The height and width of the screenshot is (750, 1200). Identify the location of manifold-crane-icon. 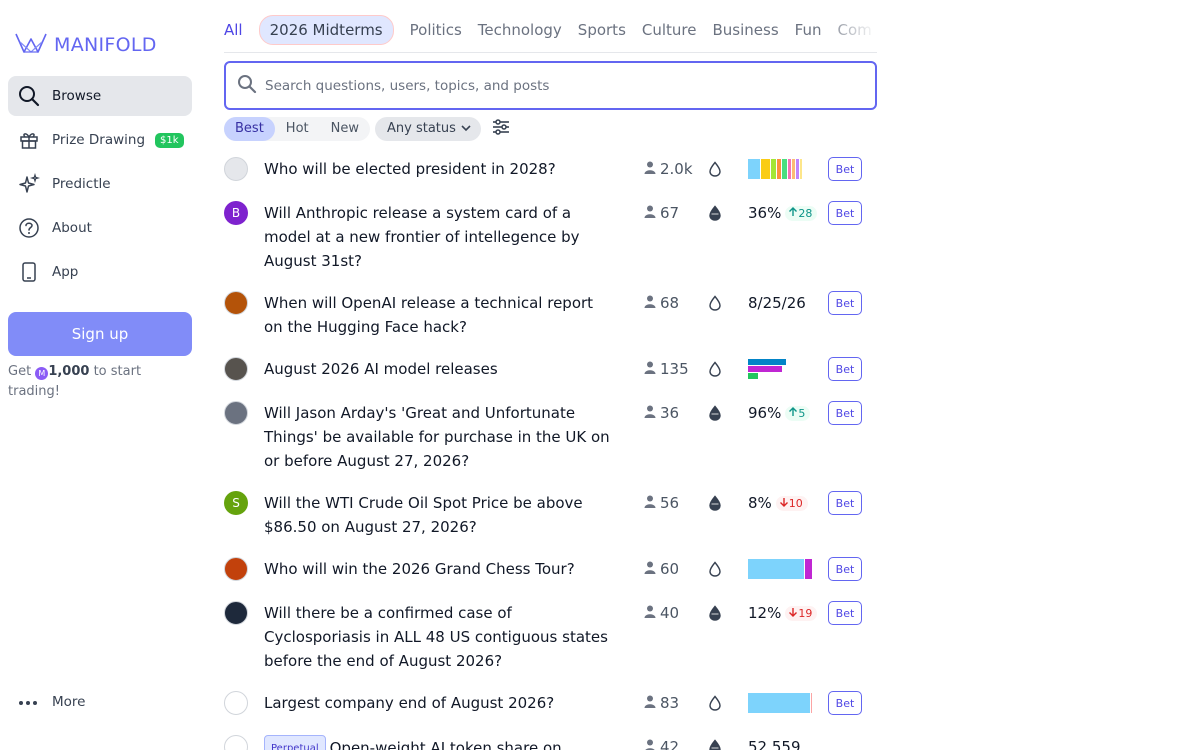
(31, 45).